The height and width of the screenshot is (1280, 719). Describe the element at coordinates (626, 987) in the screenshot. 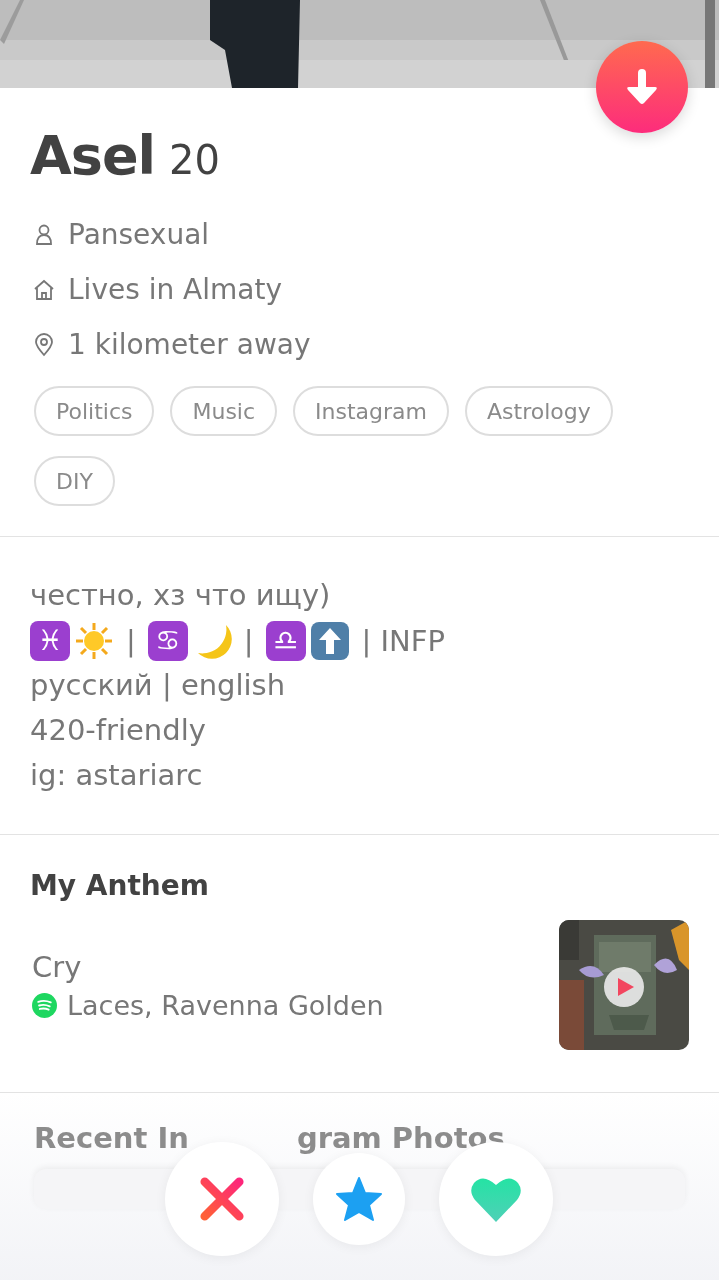

I see `play-icon` at that location.